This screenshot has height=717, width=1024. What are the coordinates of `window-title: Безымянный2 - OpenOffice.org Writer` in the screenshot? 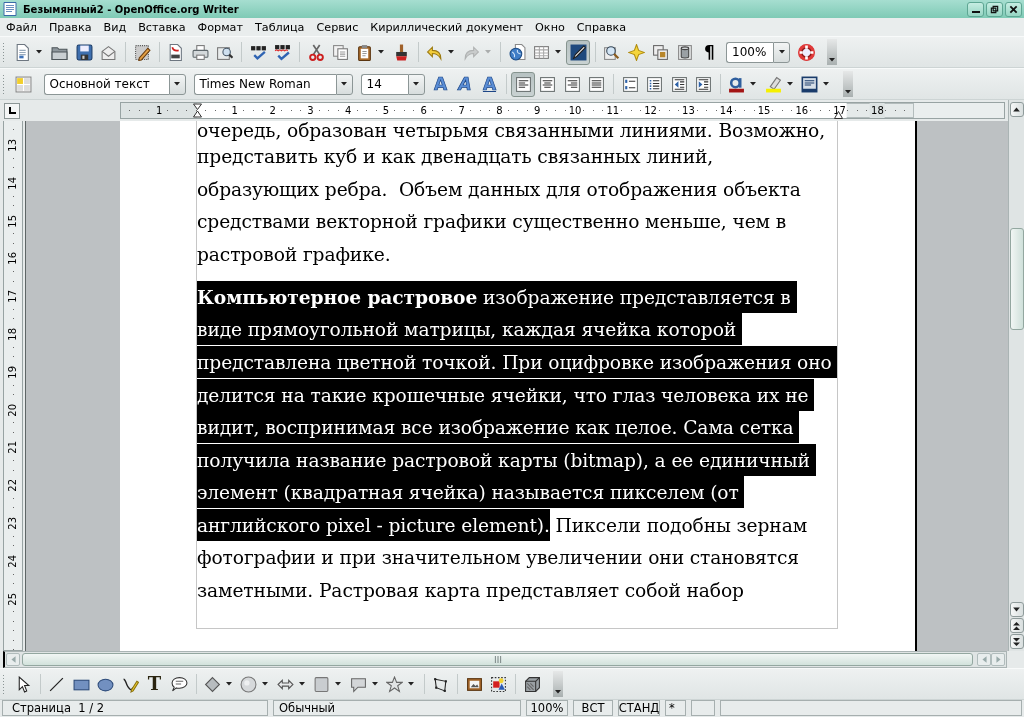 It's located at (131, 9).